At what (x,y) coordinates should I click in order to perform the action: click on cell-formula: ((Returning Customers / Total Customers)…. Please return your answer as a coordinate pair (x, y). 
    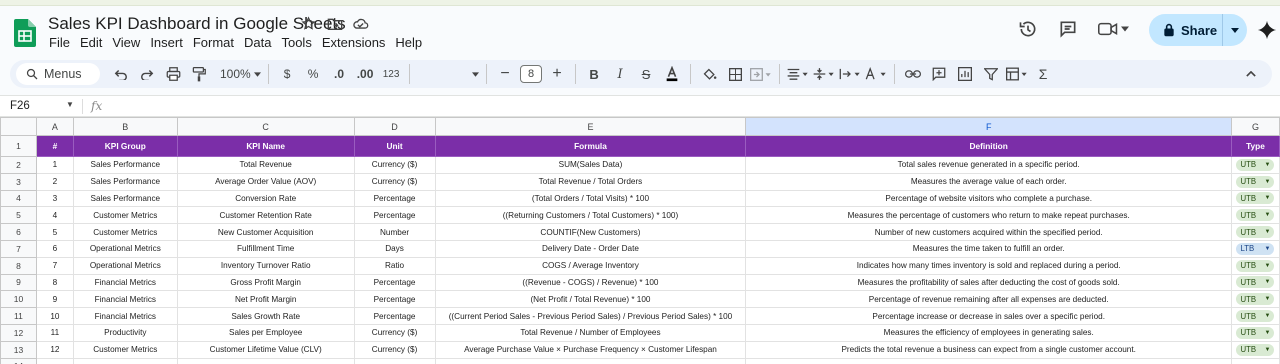
    Looking at the image, I should click on (590, 215).